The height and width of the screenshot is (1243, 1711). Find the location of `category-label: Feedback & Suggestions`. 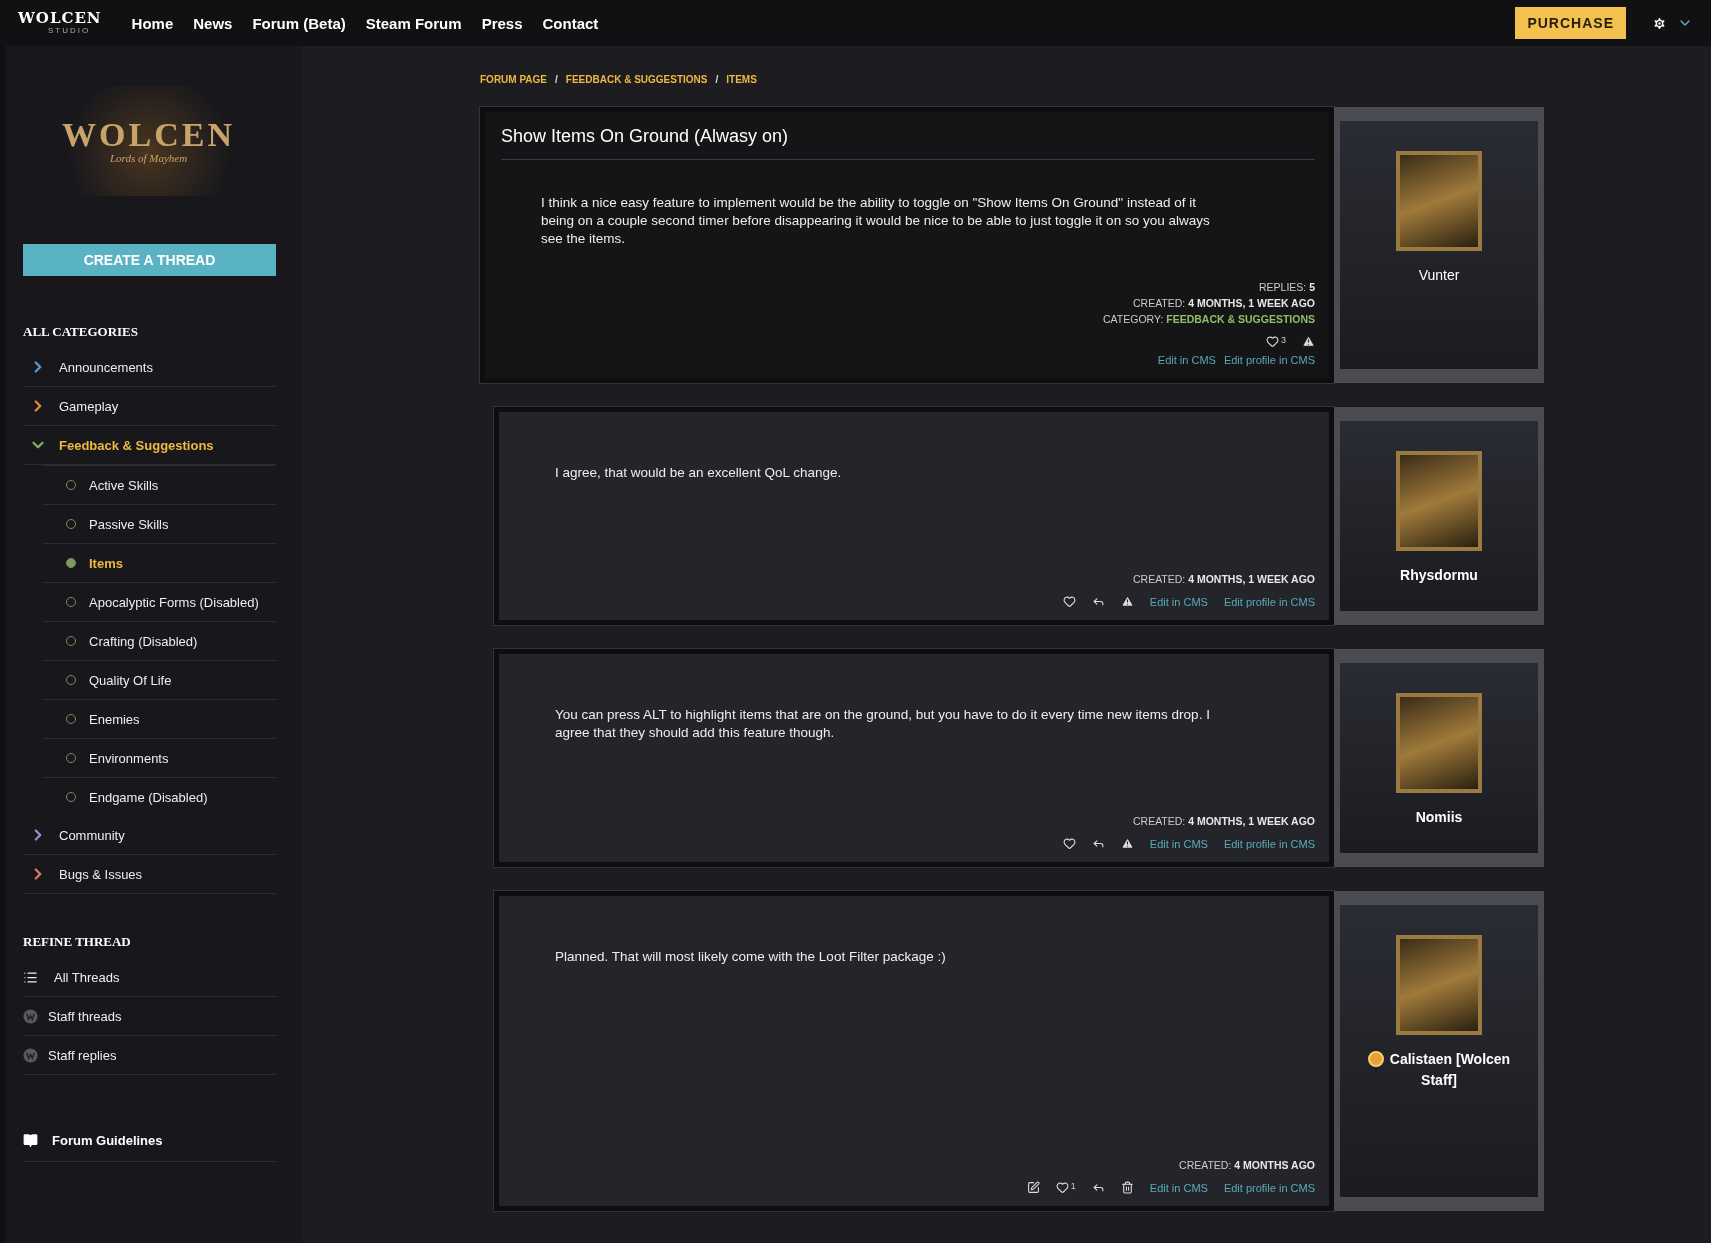

category-label: Feedback & Suggestions is located at coordinates (136, 445).